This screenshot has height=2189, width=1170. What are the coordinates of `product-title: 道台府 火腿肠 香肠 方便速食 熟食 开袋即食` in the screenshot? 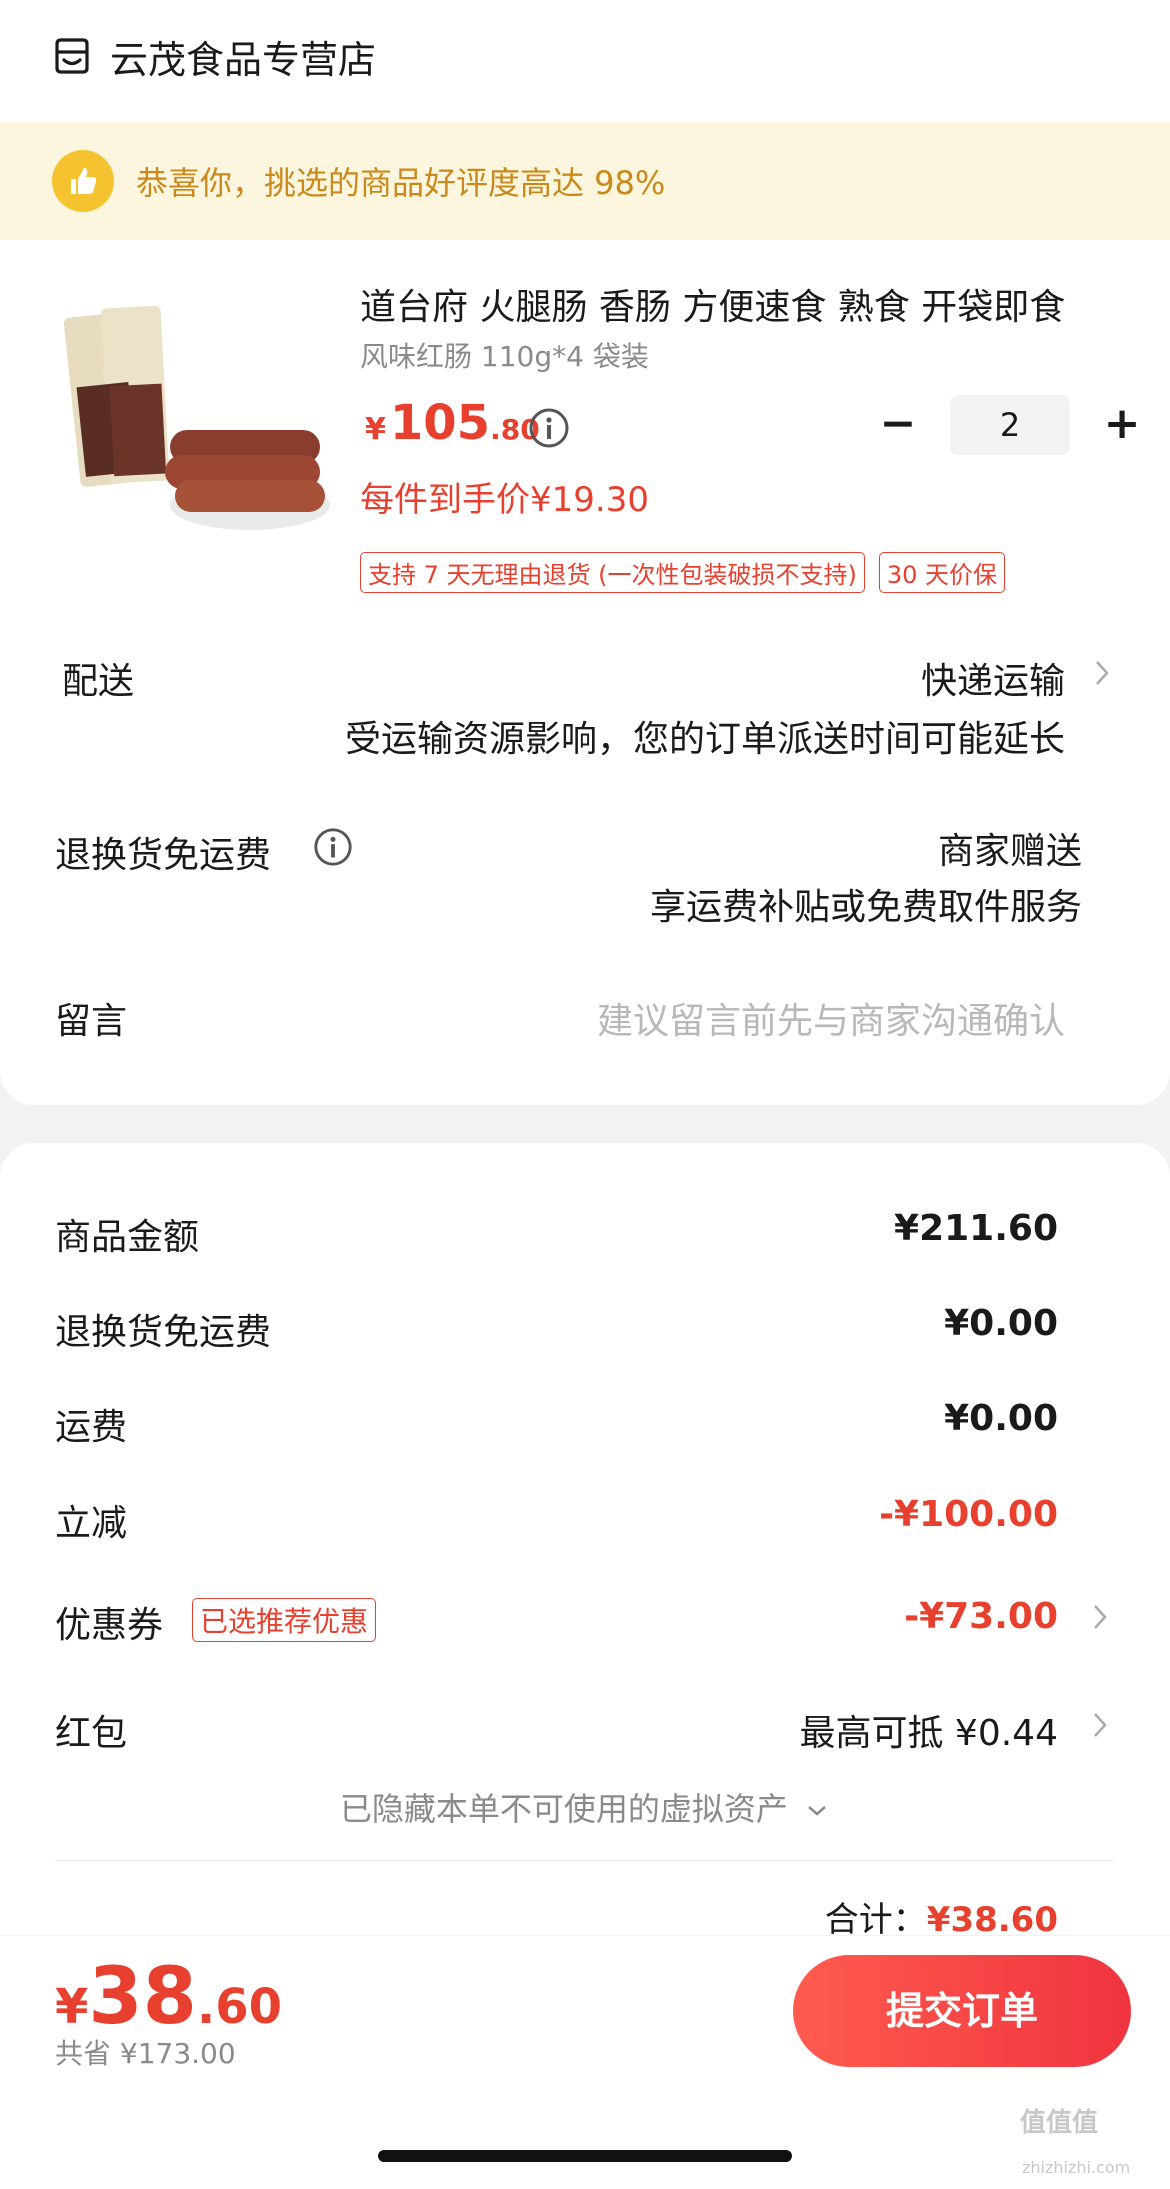 It's located at (730, 304).